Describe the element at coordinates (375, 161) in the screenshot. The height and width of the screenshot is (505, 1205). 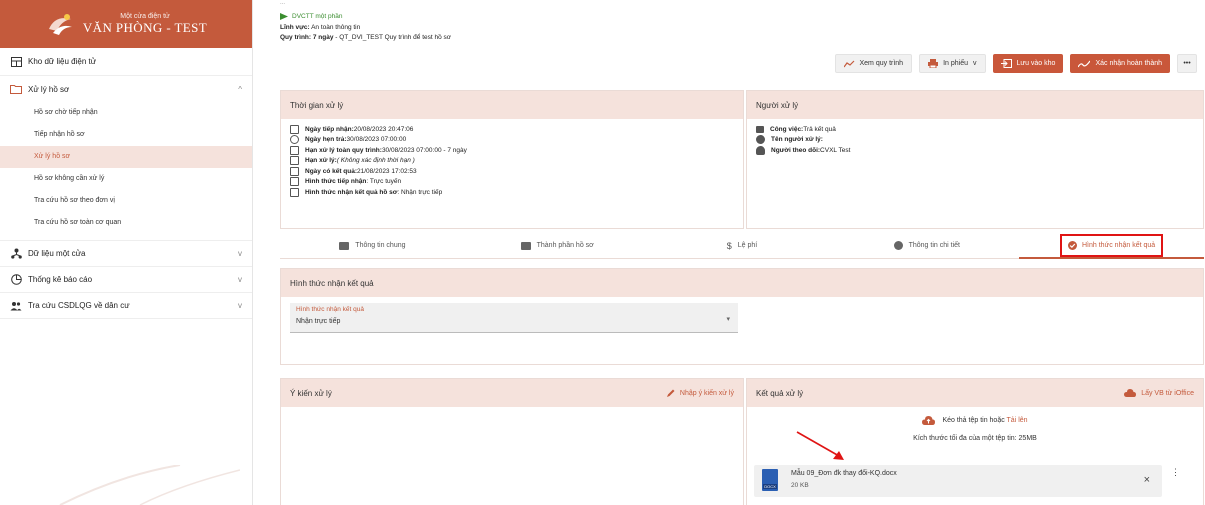
I see `info-value: ( Không xác định thời hạn )` at that location.